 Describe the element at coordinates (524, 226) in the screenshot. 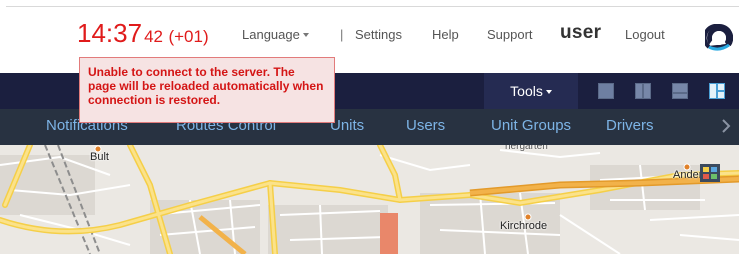

I see `map-label-kirchrode: Kirchrode` at that location.